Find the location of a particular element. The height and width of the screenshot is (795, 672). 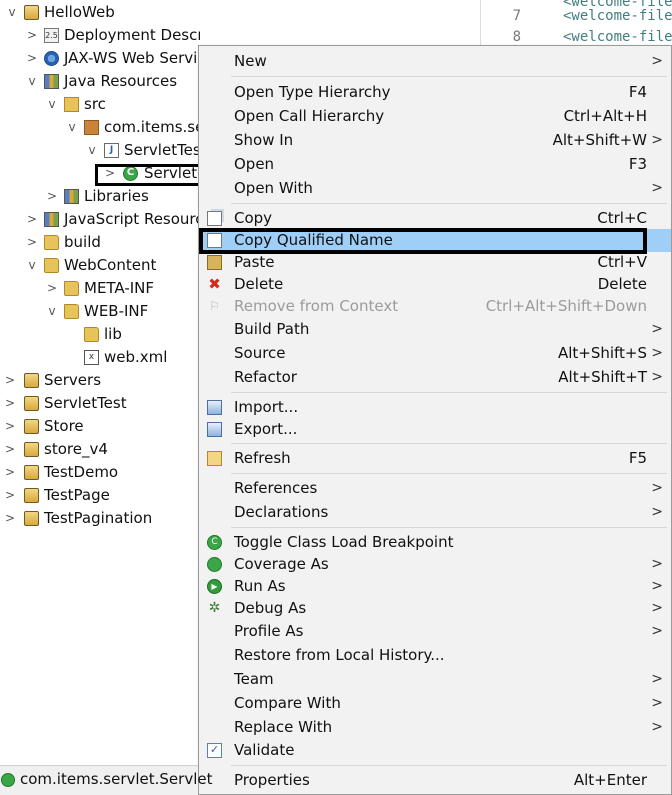

menu-item-references: References > is located at coordinates (435, 488).